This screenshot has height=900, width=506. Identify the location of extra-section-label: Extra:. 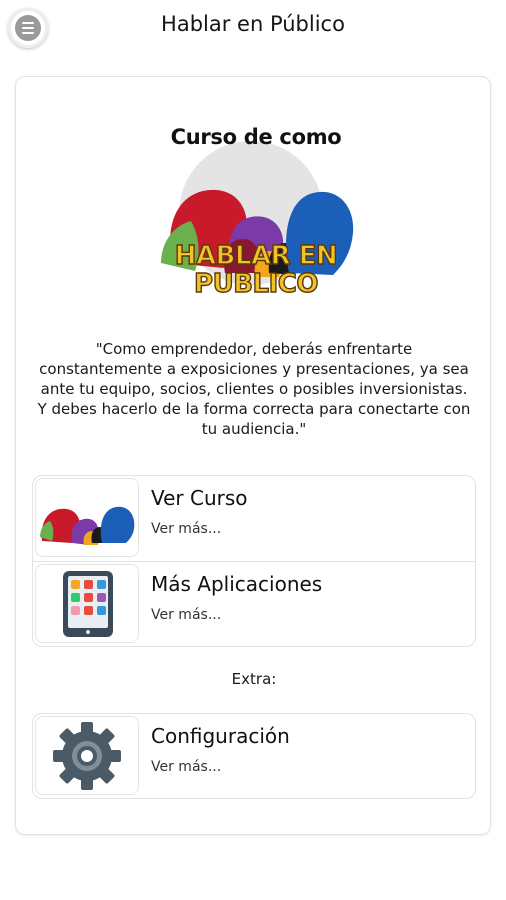
(254, 679).